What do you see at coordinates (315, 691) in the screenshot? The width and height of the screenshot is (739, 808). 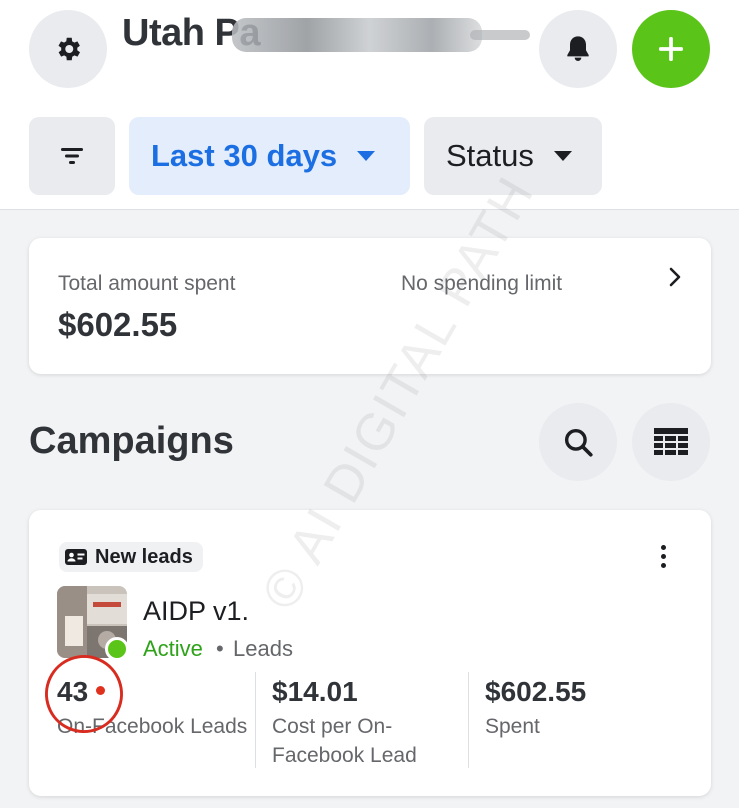 I see `metric-value: $14.01` at bounding box center [315, 691].